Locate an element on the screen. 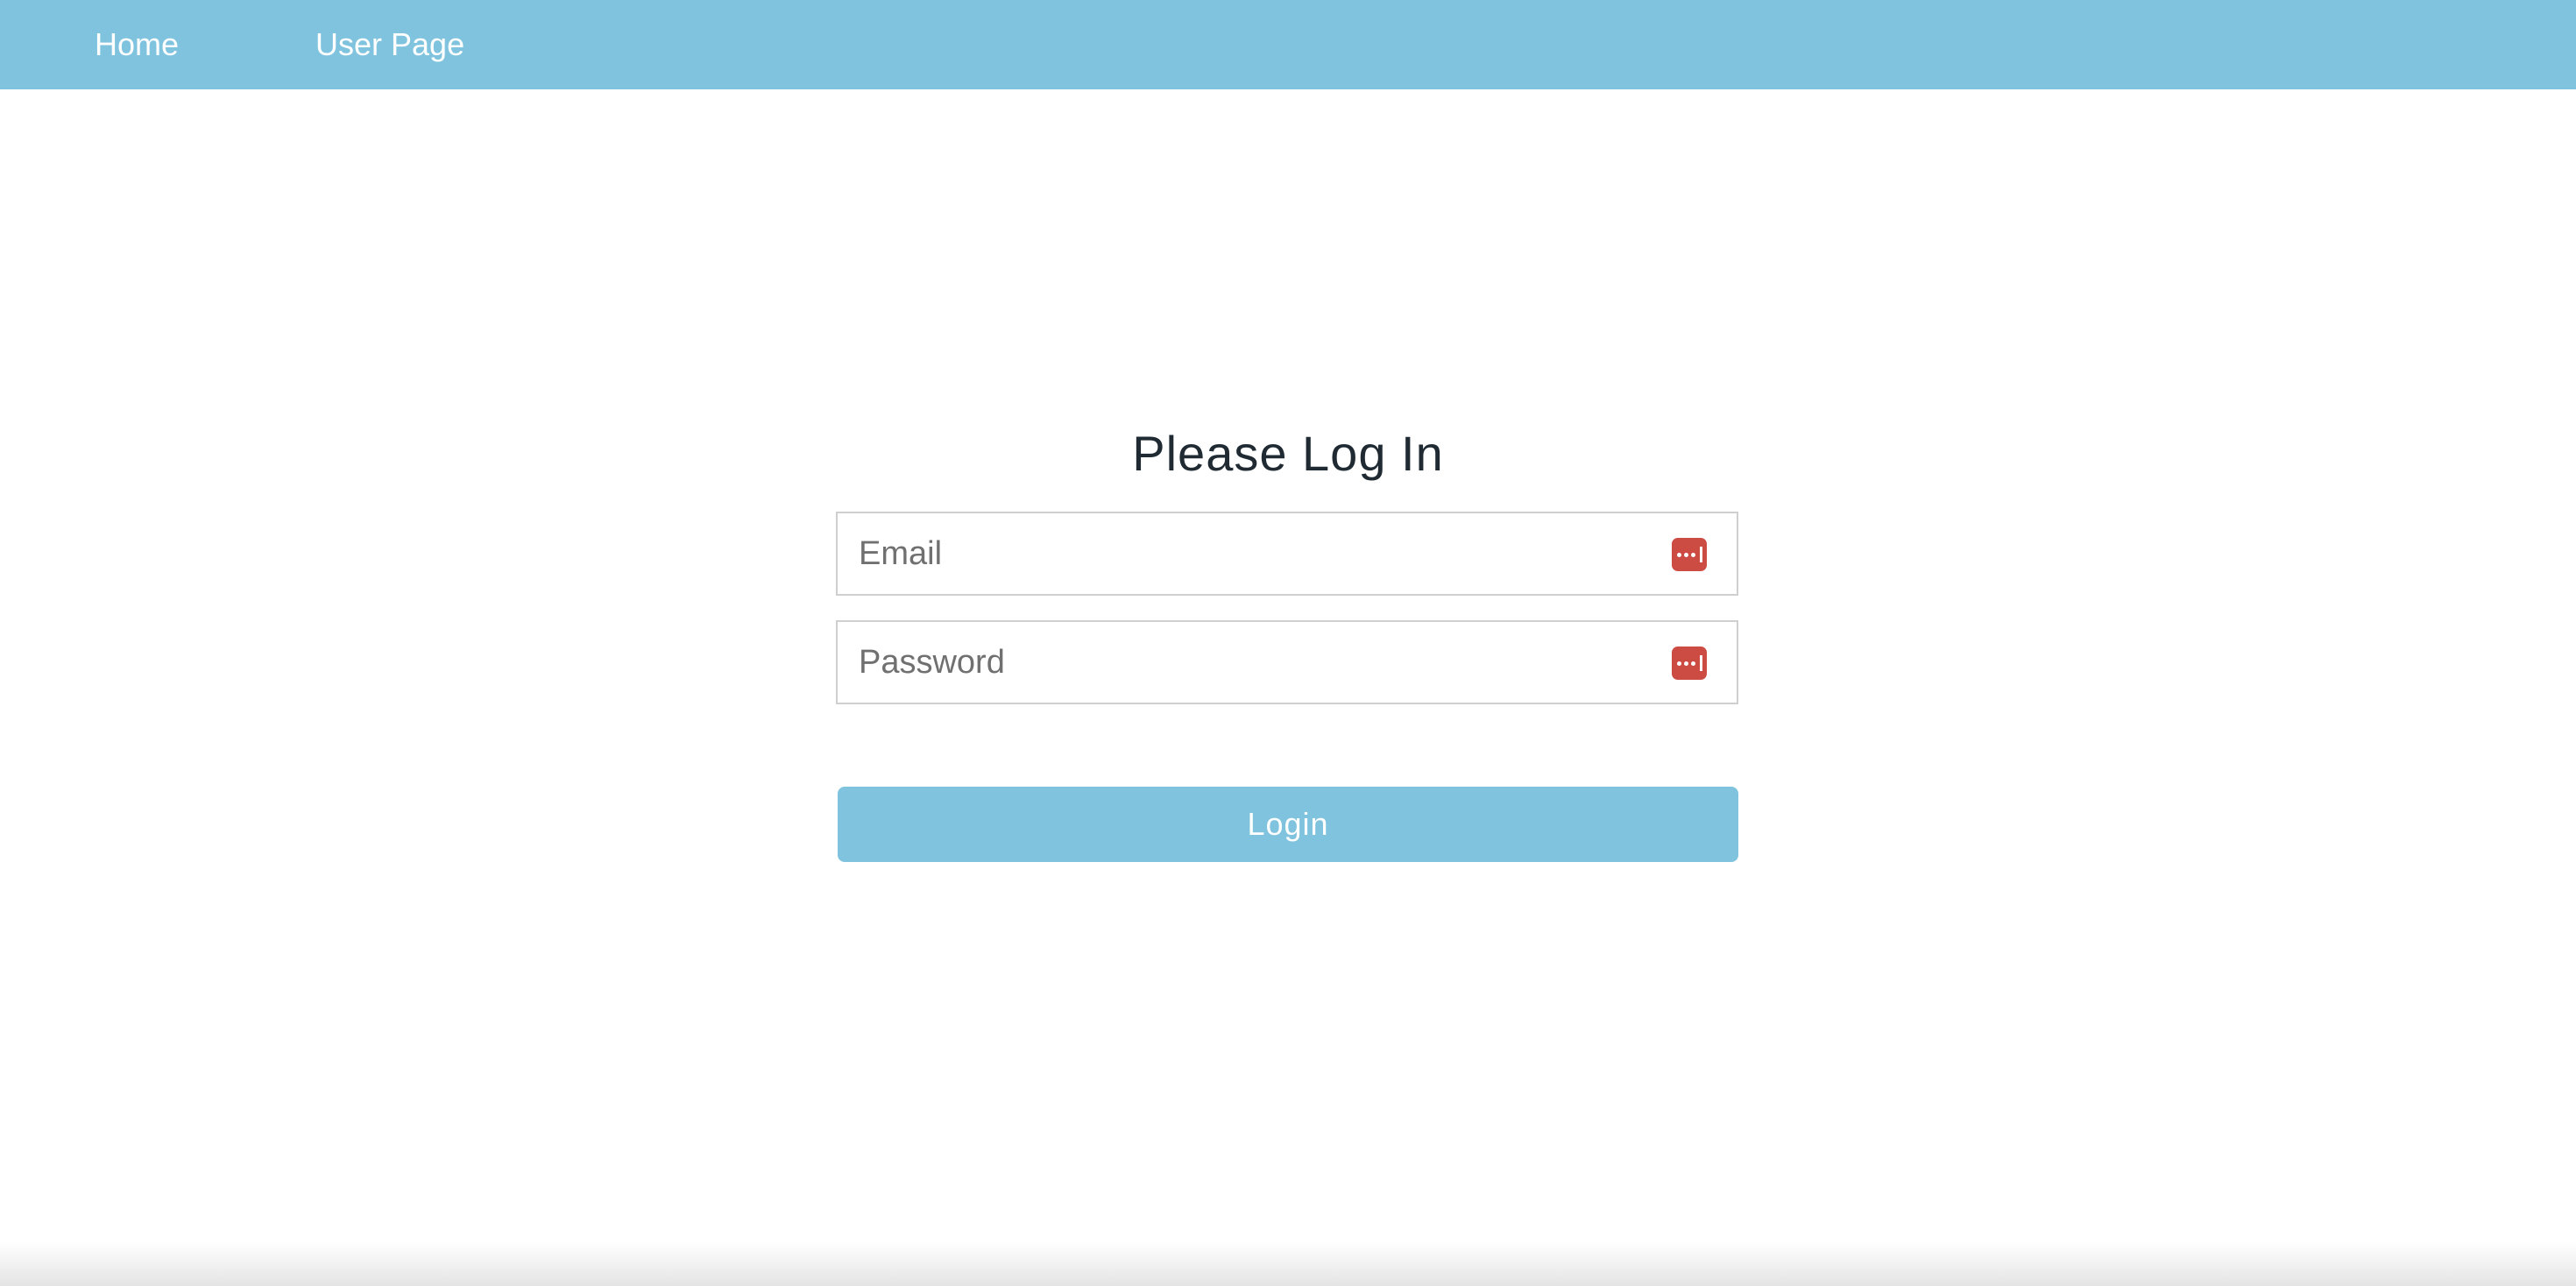 The image size is (2576, 1286). password-field-container is located at coordinates (1287, 662).